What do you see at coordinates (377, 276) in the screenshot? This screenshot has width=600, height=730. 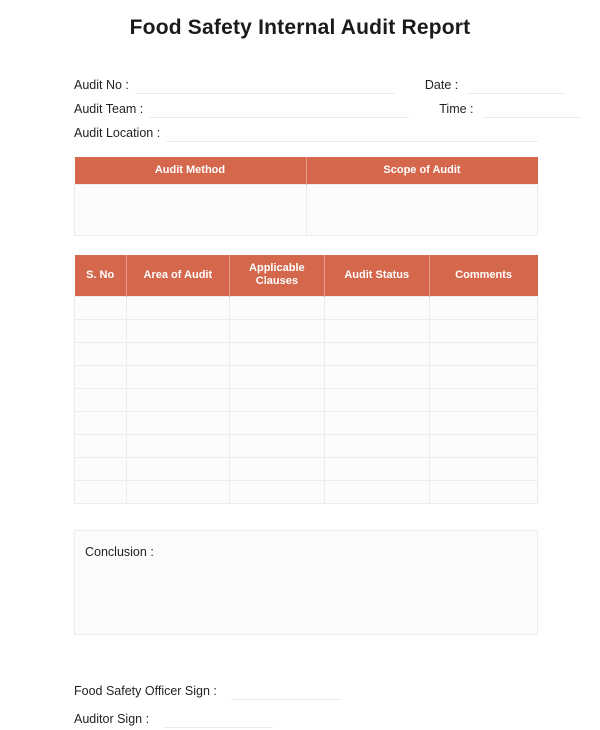 I see `column-header-audit-status: Audit Status` at bounding box center [377, 276].